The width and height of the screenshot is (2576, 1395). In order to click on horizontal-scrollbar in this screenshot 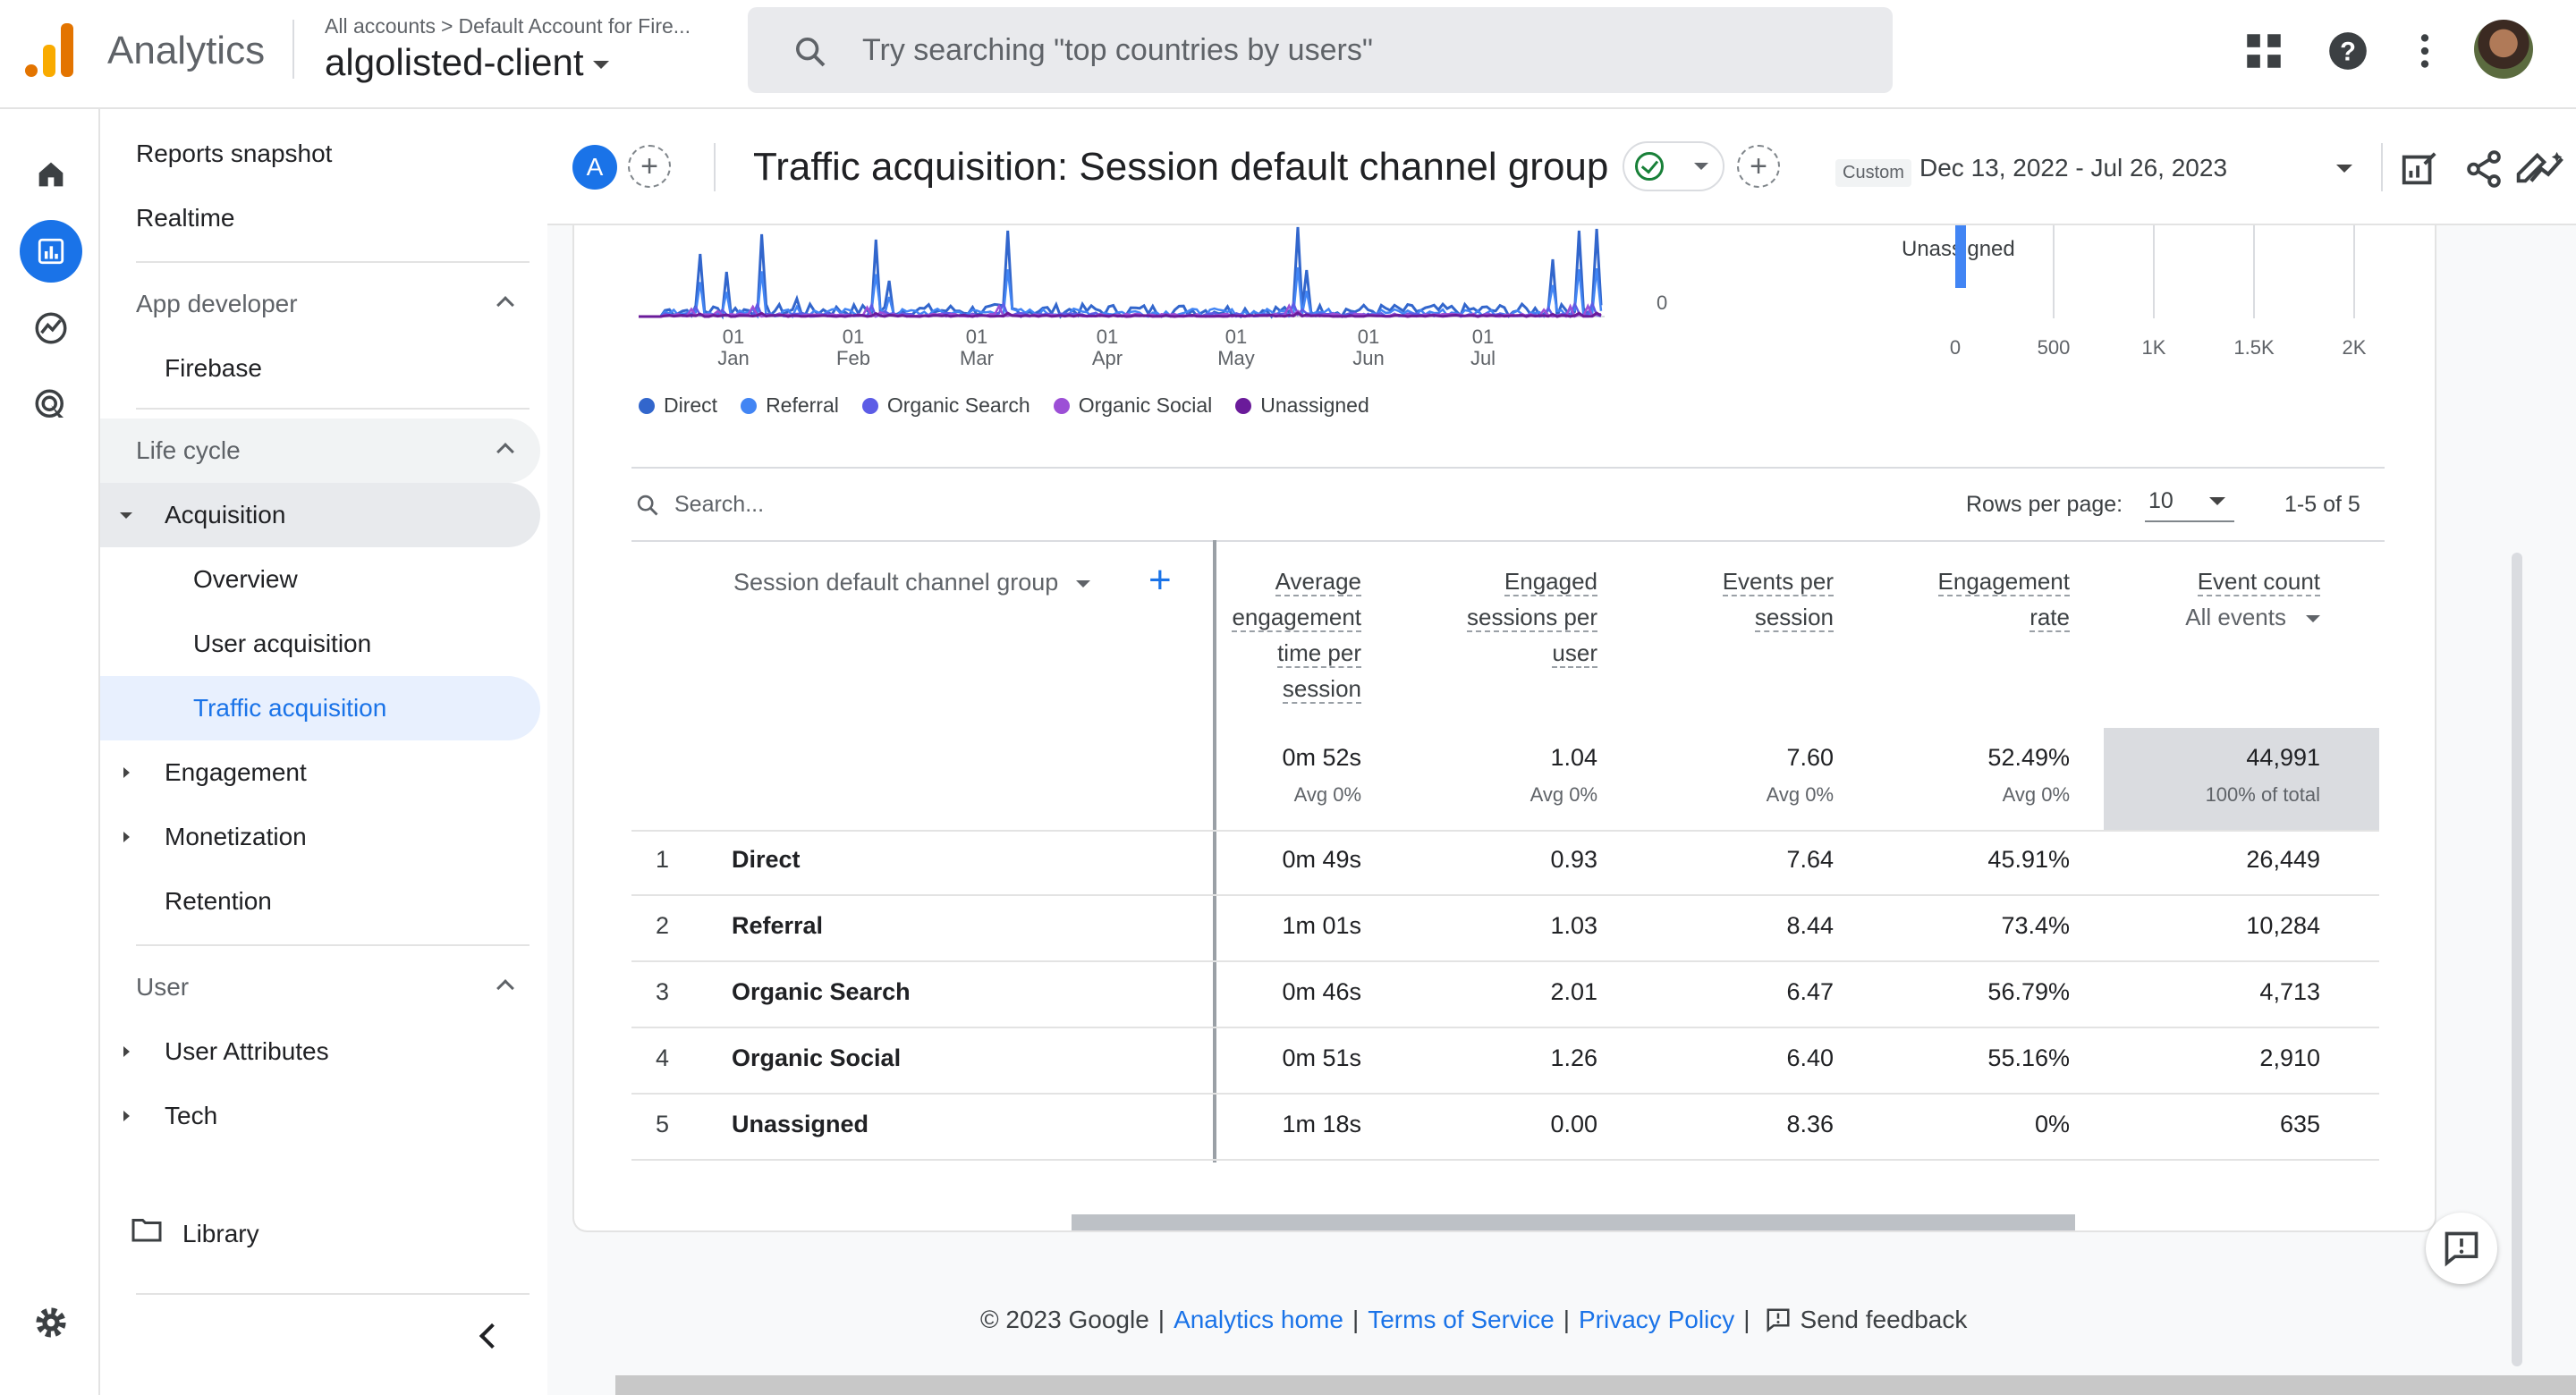, I will do `click(1573, 1222)`.